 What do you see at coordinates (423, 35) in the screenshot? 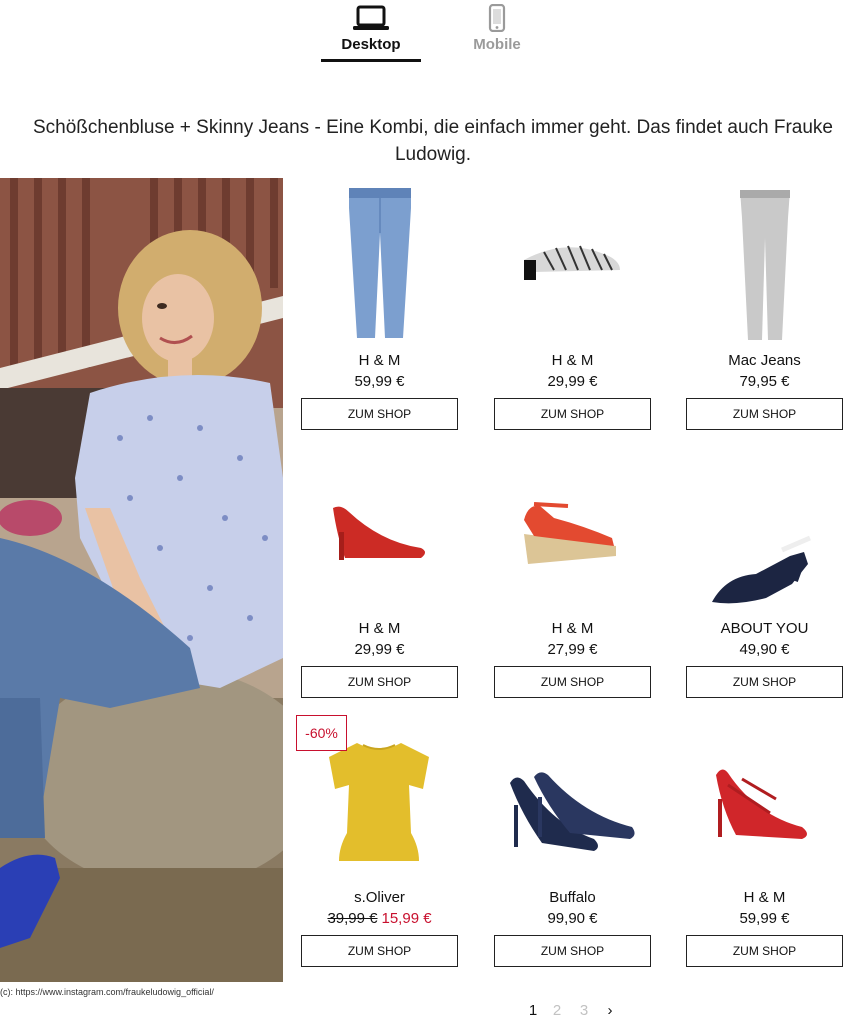
I see `device-tabs: Desktop Mobile` at bounding box center [423, 35].